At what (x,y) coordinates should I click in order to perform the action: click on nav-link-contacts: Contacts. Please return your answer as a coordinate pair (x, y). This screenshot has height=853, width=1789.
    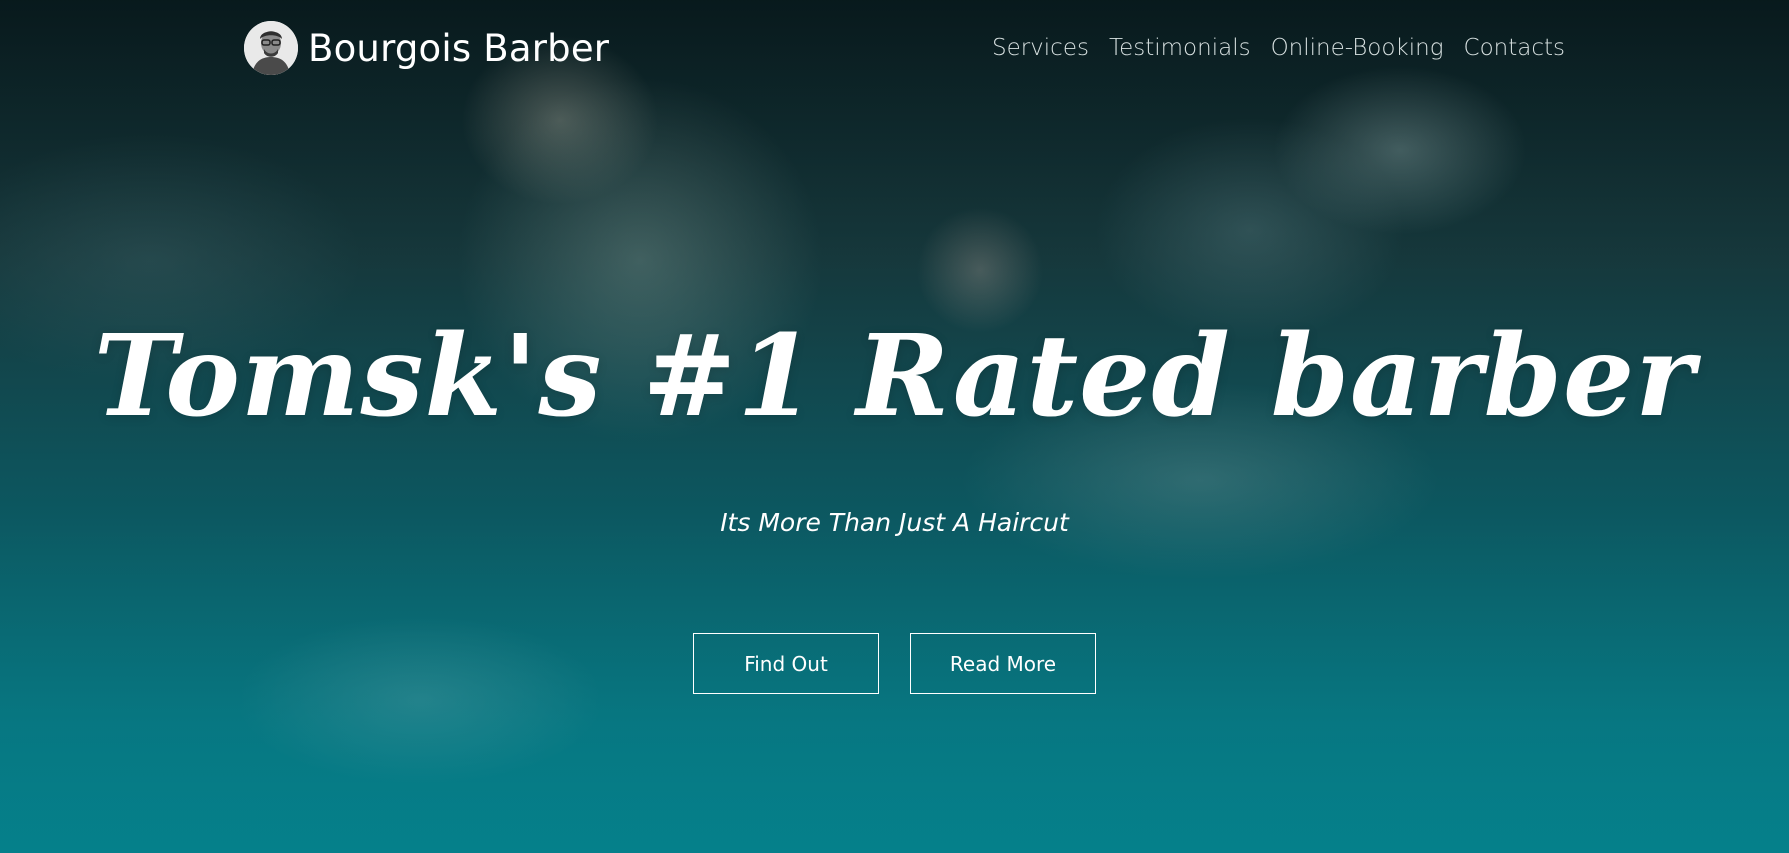
    Looking at the image, I should click on (1514, 48).